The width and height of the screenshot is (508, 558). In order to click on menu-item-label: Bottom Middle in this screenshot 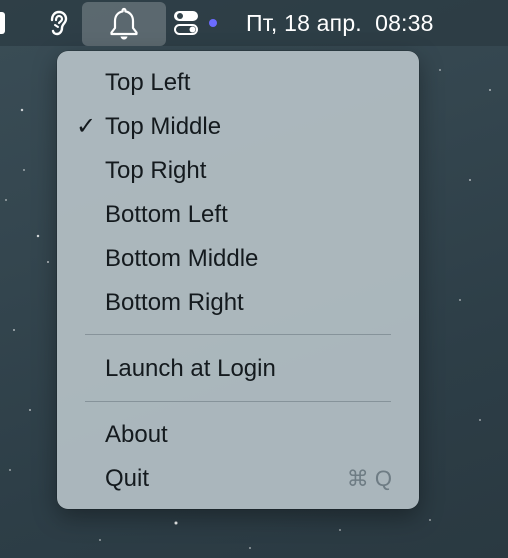, I will do `click(182, 258)`.